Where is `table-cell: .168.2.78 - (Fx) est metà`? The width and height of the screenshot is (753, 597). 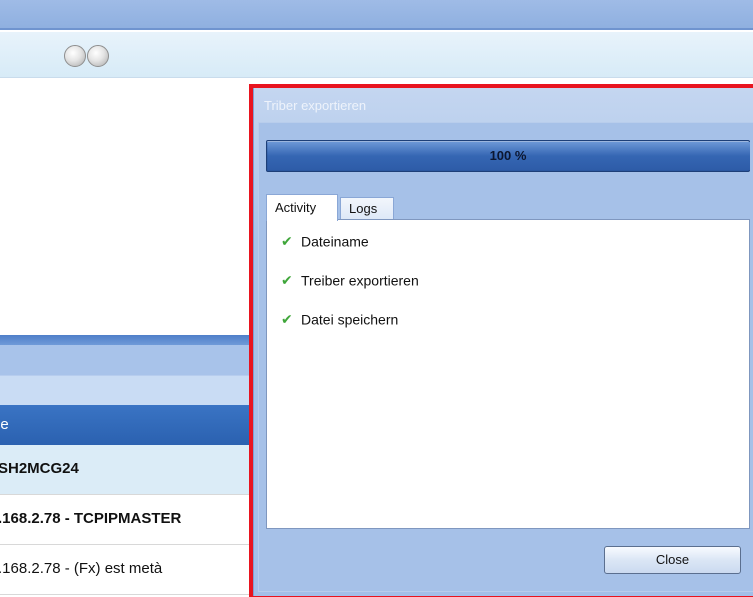
table-cell: .168.2.78 - (Fx) est metà is located at coordinates (81, 568).